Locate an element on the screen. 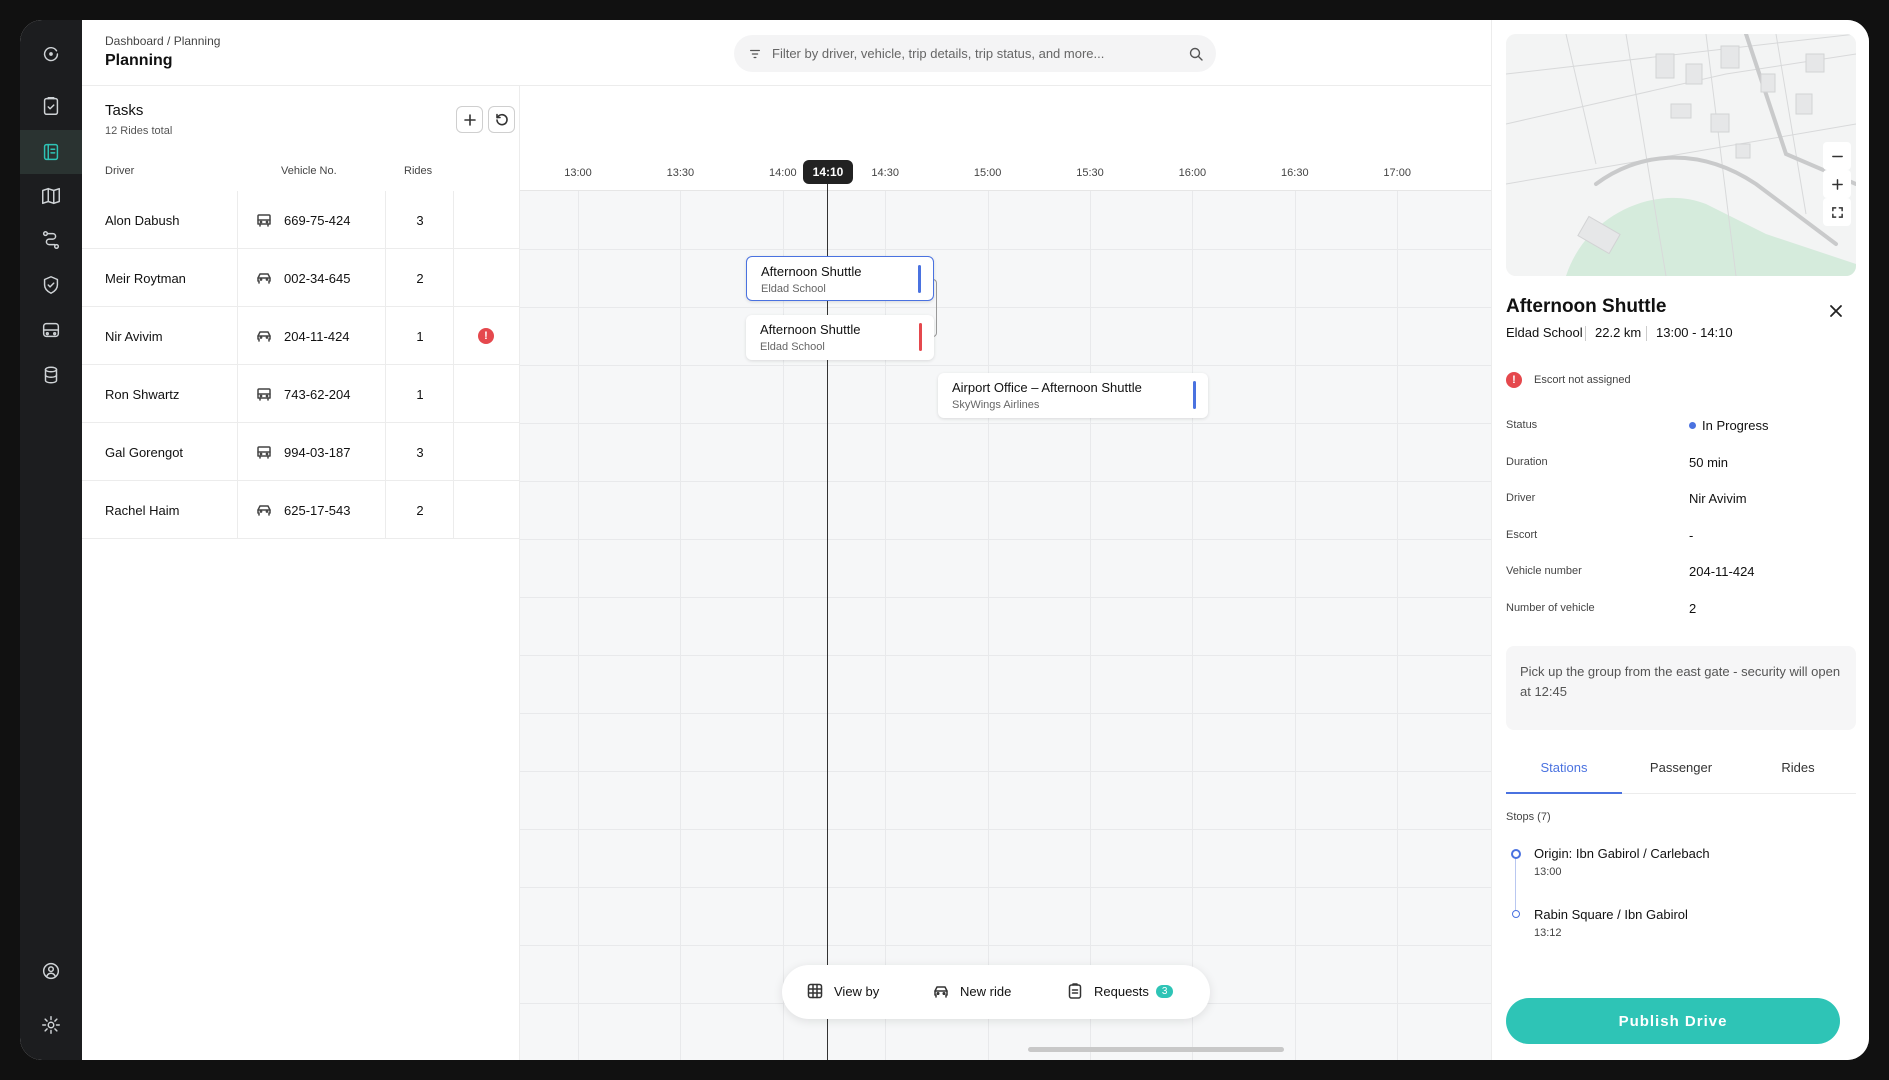  tab-rides: Rides is located at coordinates (1798, 777).